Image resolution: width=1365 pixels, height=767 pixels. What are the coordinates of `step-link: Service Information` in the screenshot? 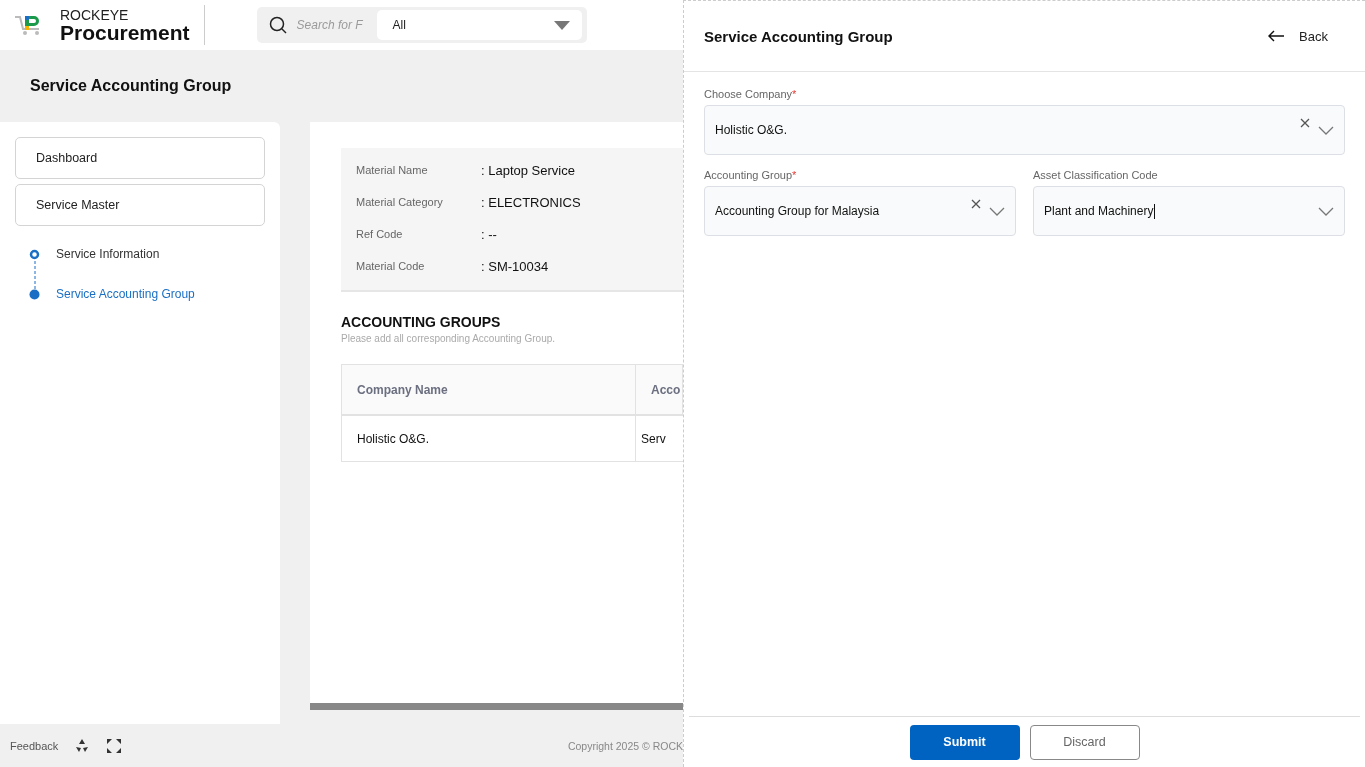 It's located at (108, 254).